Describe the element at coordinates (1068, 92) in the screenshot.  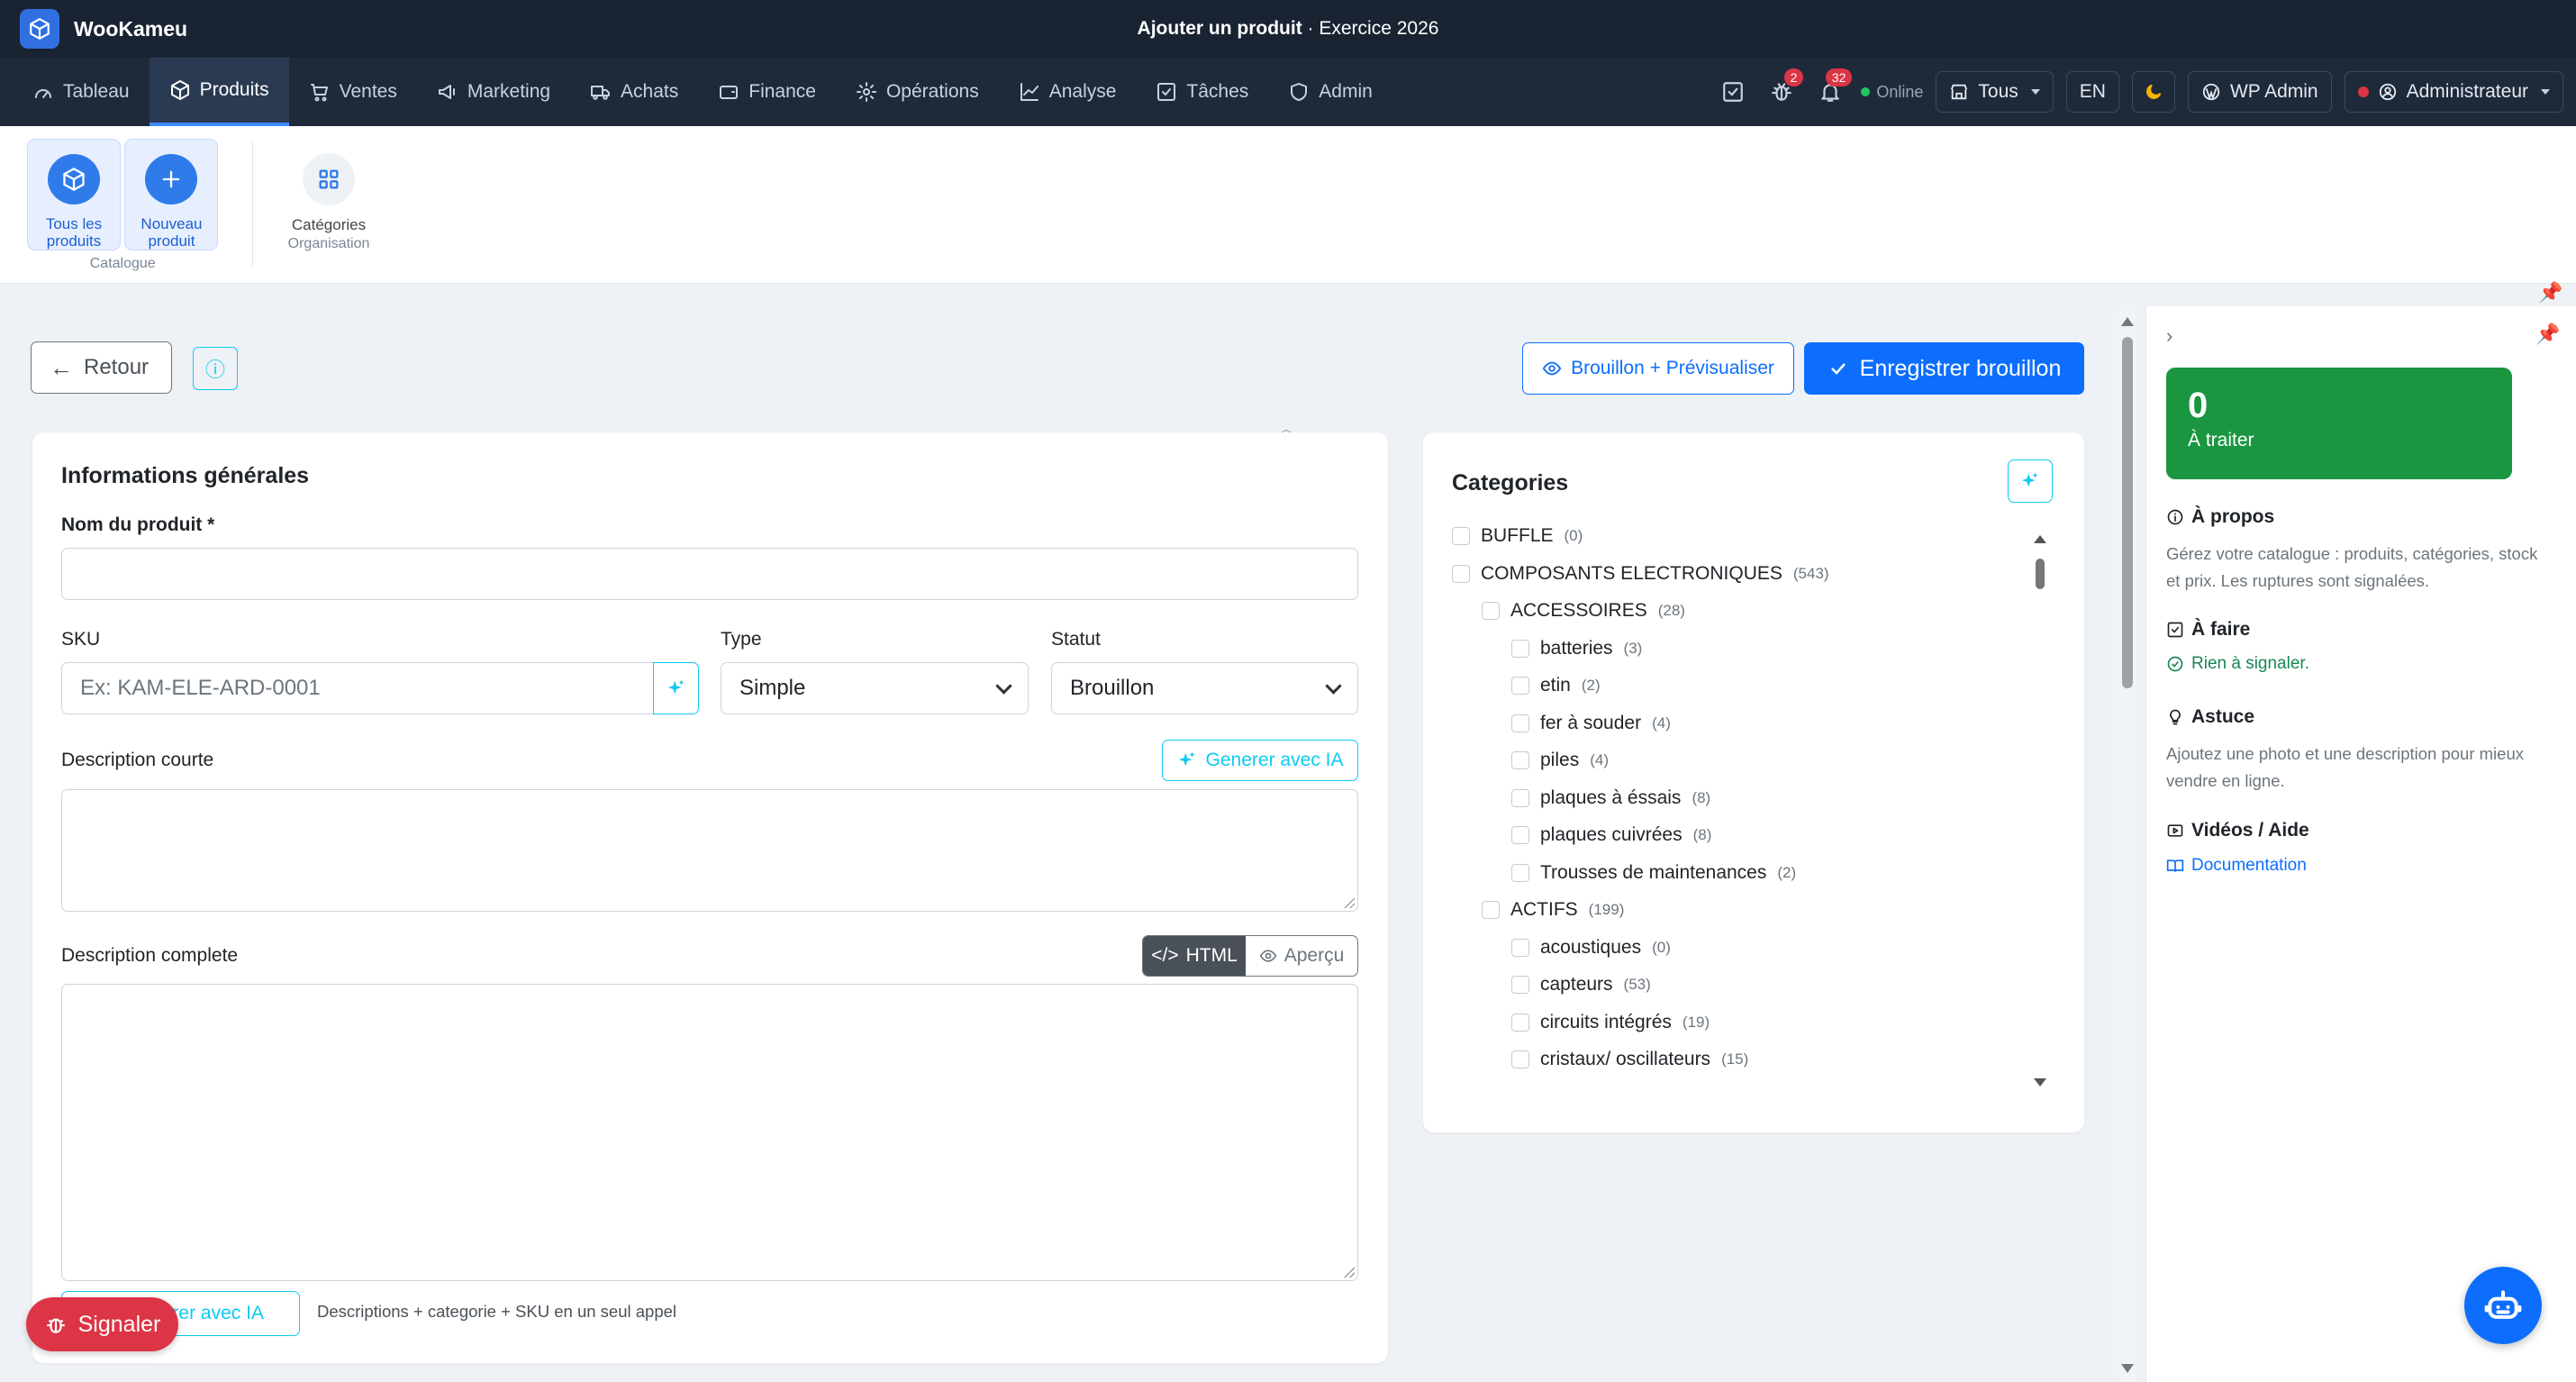
I see `nav-item-analyse: Analyse` at that location.